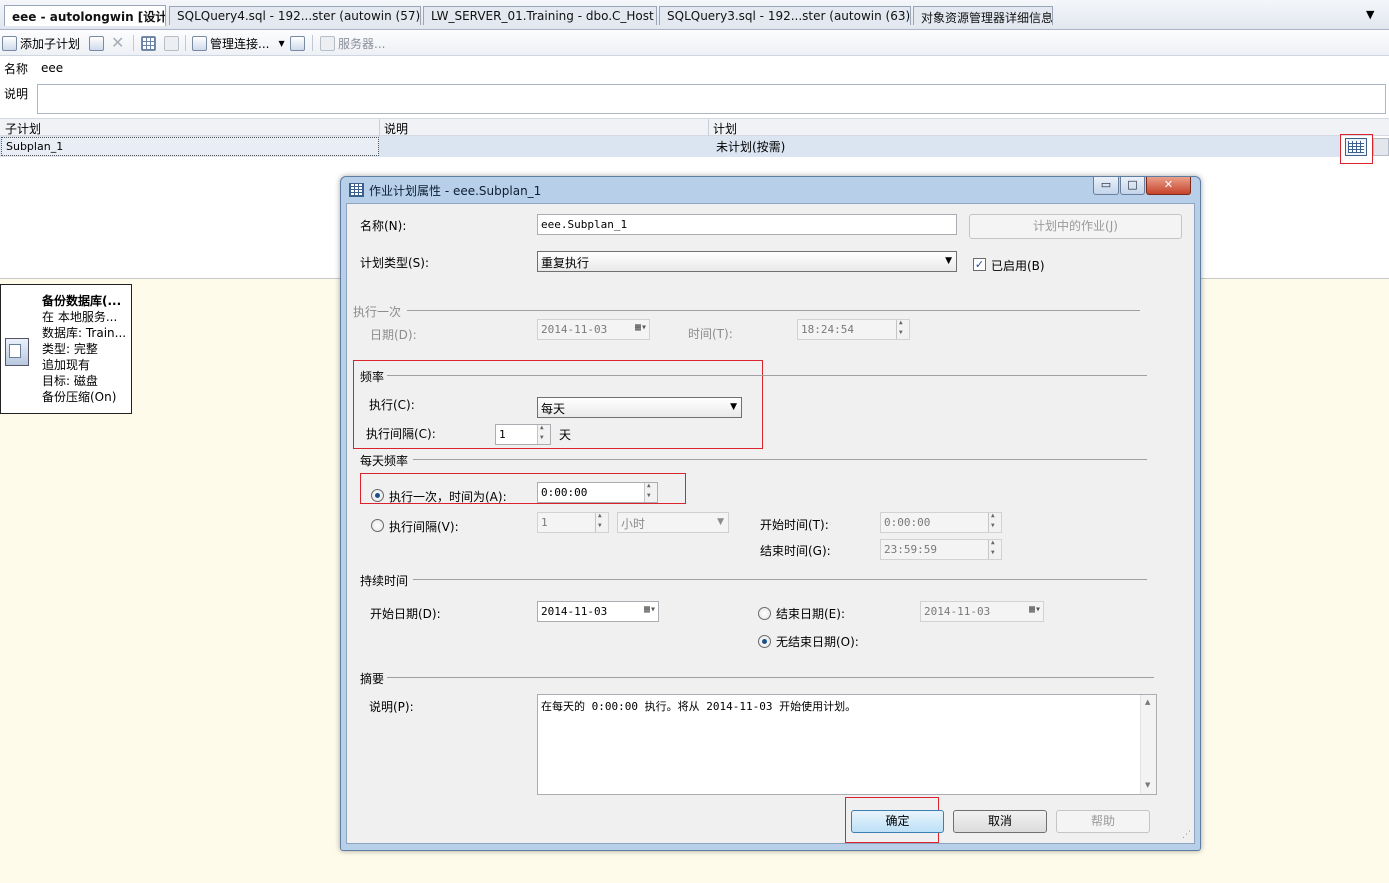 This screenshot has height=883, width=1389. Describe the element at coordinates (725, 128) in the screenshot. I see `column-header-schedule: 计划` at that location.